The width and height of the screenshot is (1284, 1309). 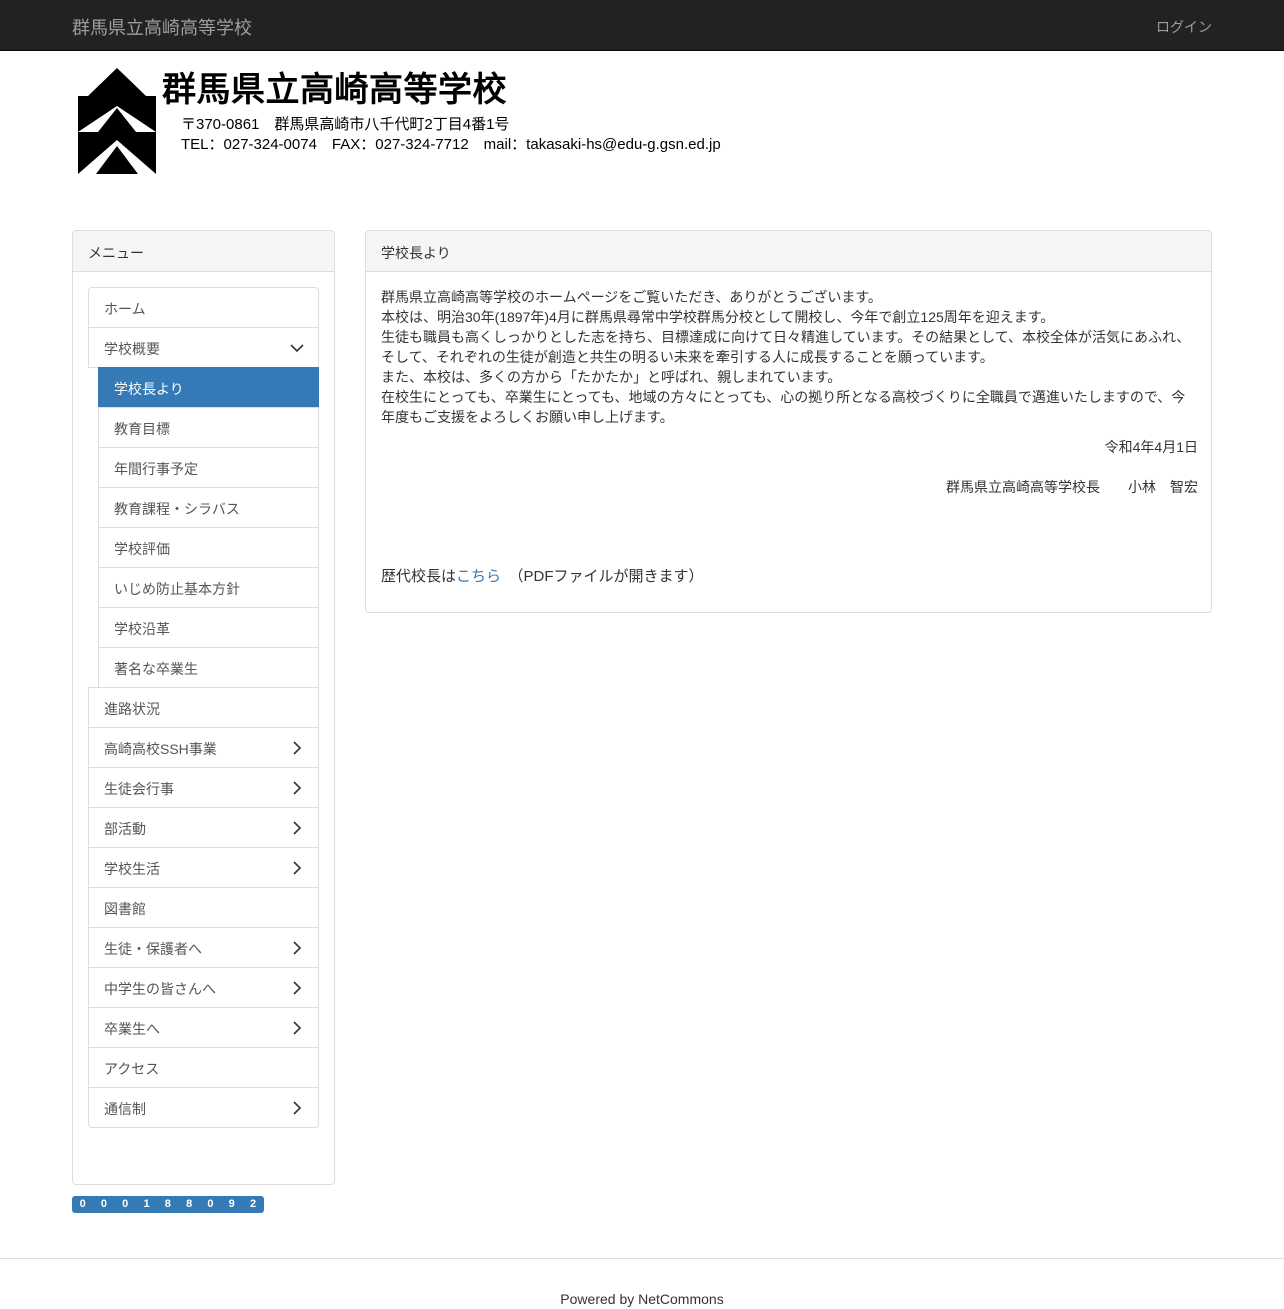 I want to click on powered-by-text: Powered by NetCommons, so click(x=642, y=1299).